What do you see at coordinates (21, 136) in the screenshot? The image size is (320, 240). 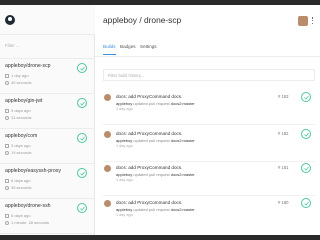 I see `repo-name: appleboy/com` at bounding box center [21, 136].